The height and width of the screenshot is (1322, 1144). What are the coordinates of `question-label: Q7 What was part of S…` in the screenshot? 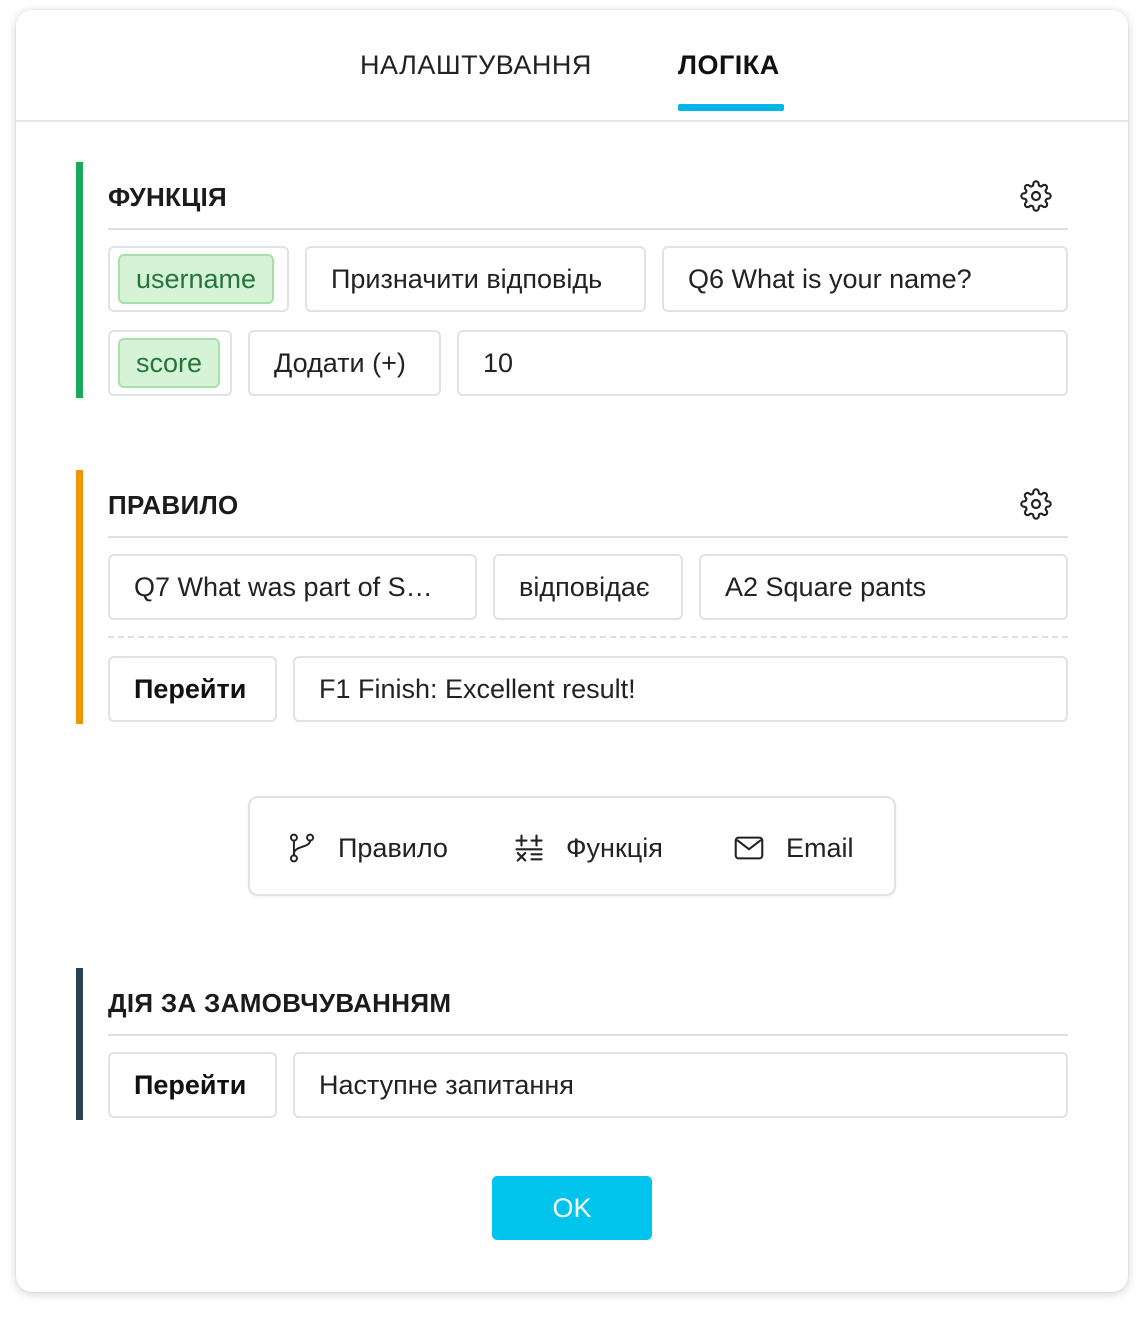 It's located at (283, 587).